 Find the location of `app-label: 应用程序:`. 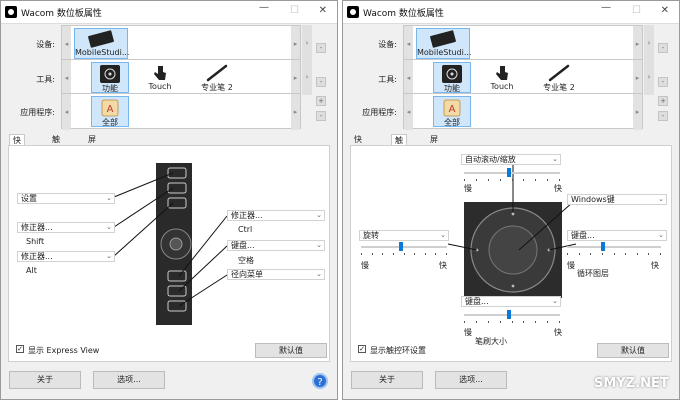

app-label: 应用程序: is located at coordinates (379, 112).